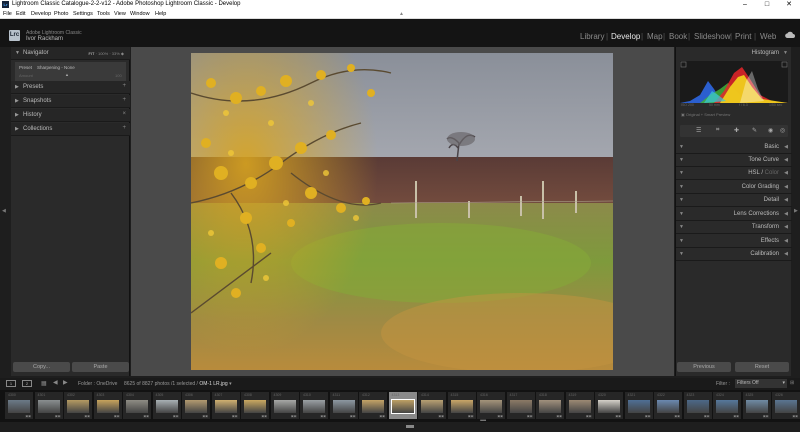  Describe the element at coordinates (116, 53) in the screenshot. I see `zoom-33: 33%` at that location.